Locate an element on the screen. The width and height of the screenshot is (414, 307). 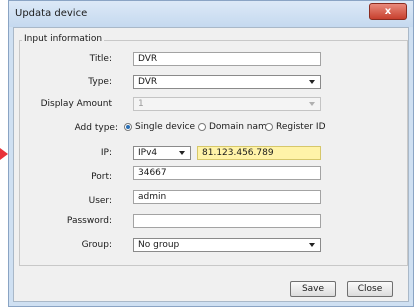
ip-version-value: IPv4 is located at coordinates (148, 153).